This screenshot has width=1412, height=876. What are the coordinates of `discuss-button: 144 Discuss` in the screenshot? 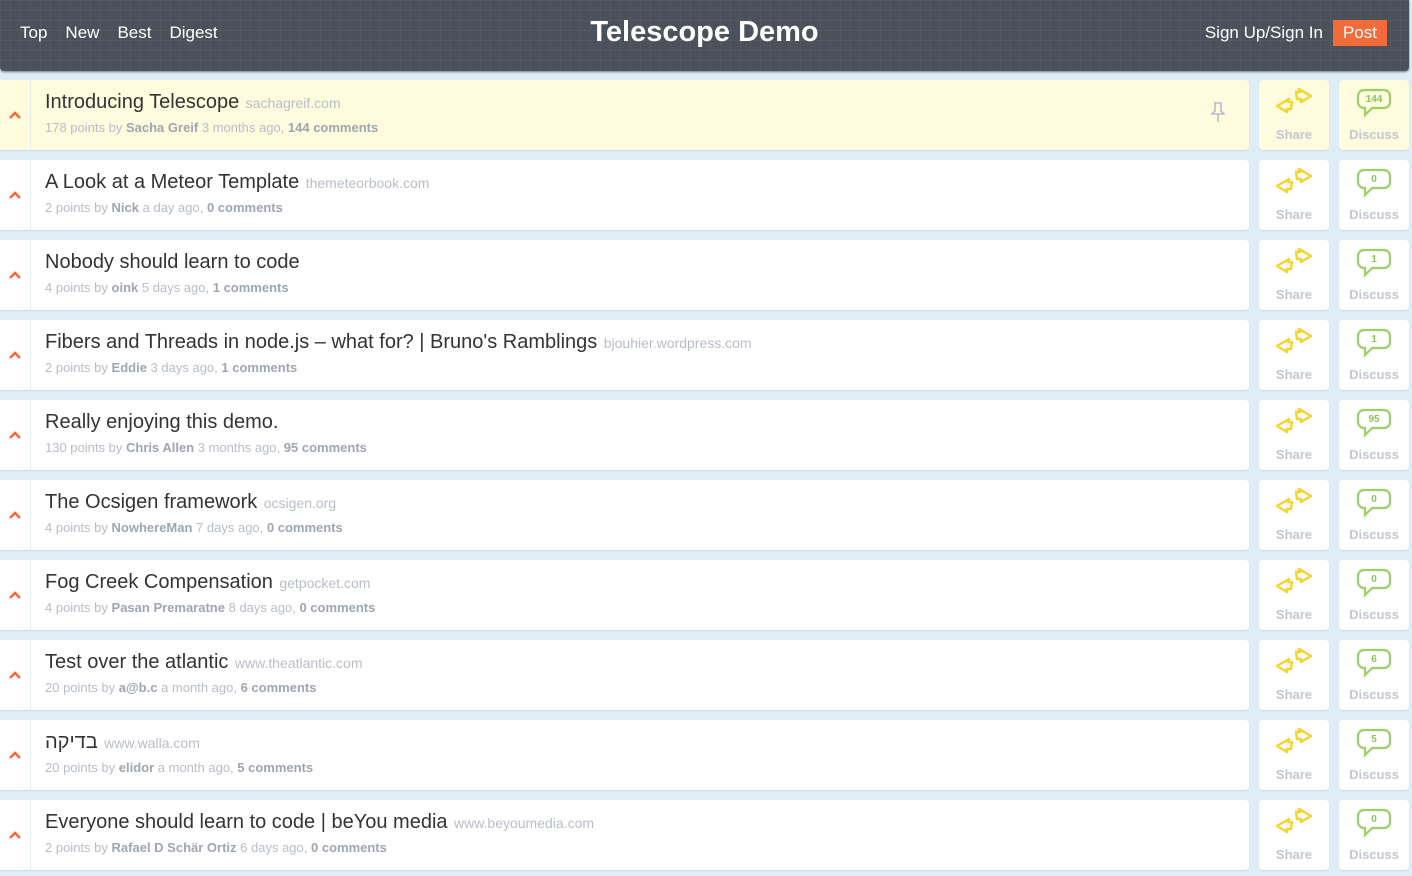 It's located at (1374, 115).